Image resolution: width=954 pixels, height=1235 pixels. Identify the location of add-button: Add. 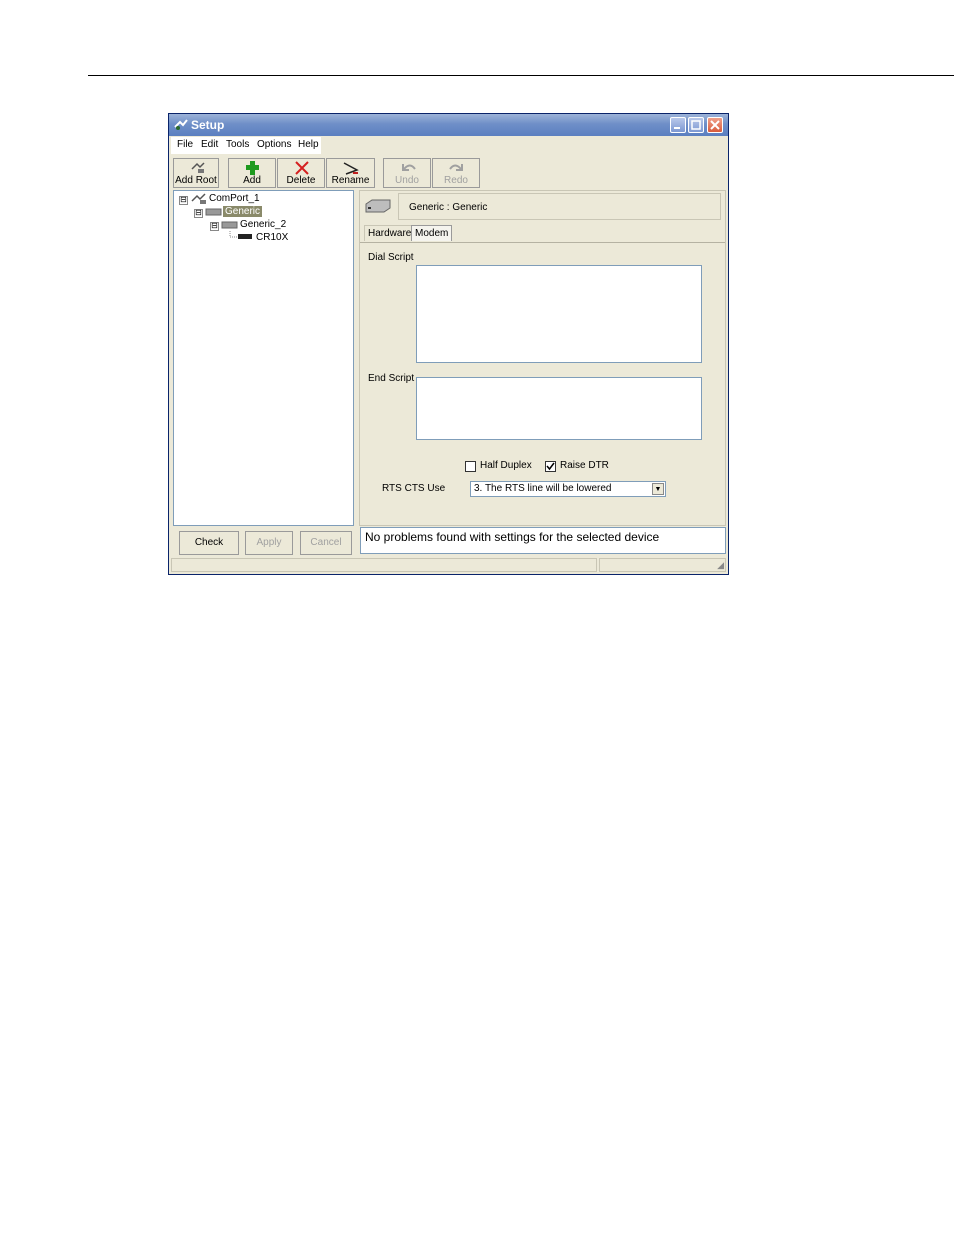
(252, 173).